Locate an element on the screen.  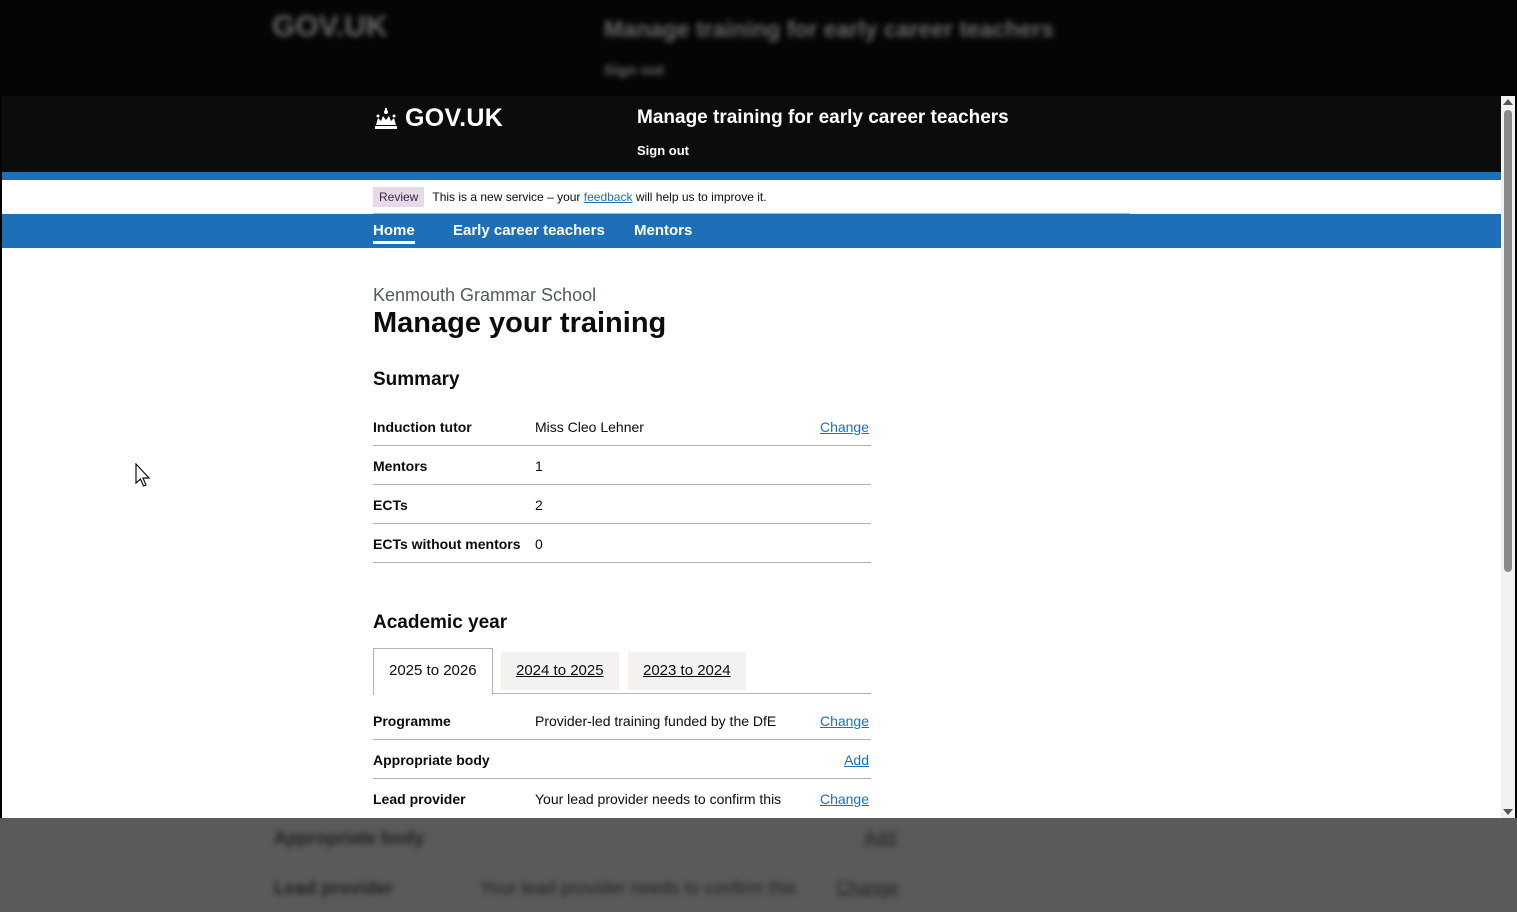
academic-key: Programme is located at coordinates (412, 721).